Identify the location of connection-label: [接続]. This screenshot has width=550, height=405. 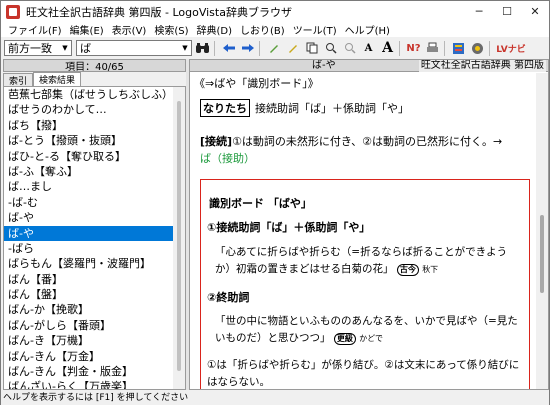
(216, 141).